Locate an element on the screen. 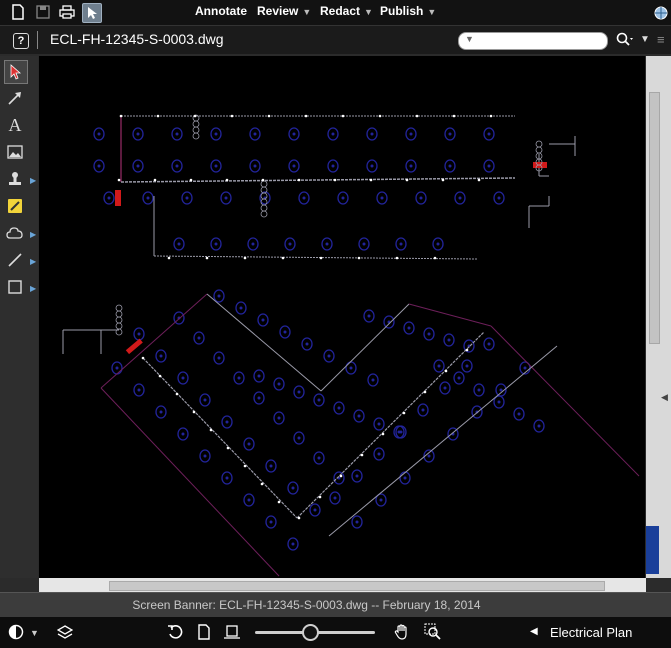  minimap-preview is located at coordinates (652, 550).